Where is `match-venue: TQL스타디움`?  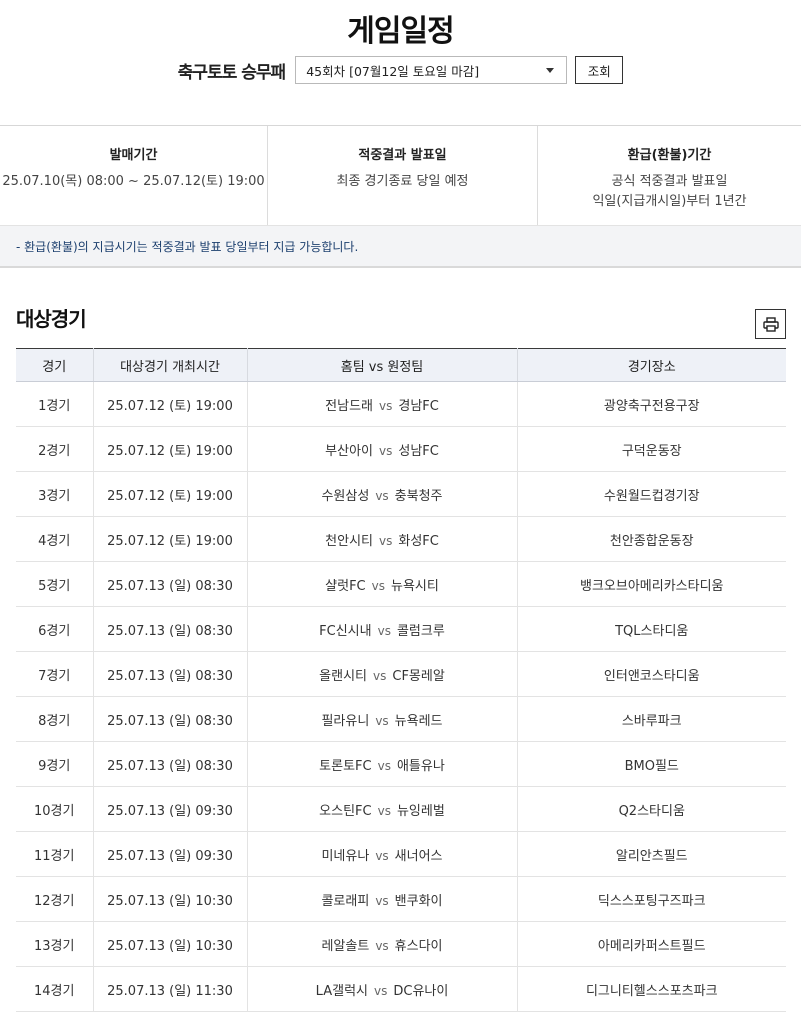 match-venue: TQL스타디움 is located at coordinates (651, 629).